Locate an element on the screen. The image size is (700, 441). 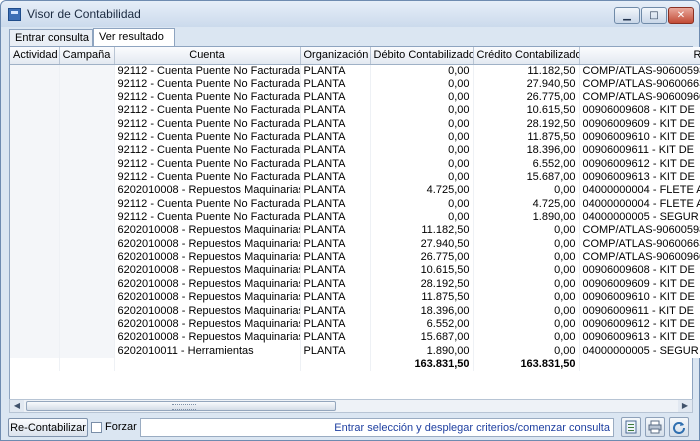
column-header-referencia: R is located at coordinates (639, 56).